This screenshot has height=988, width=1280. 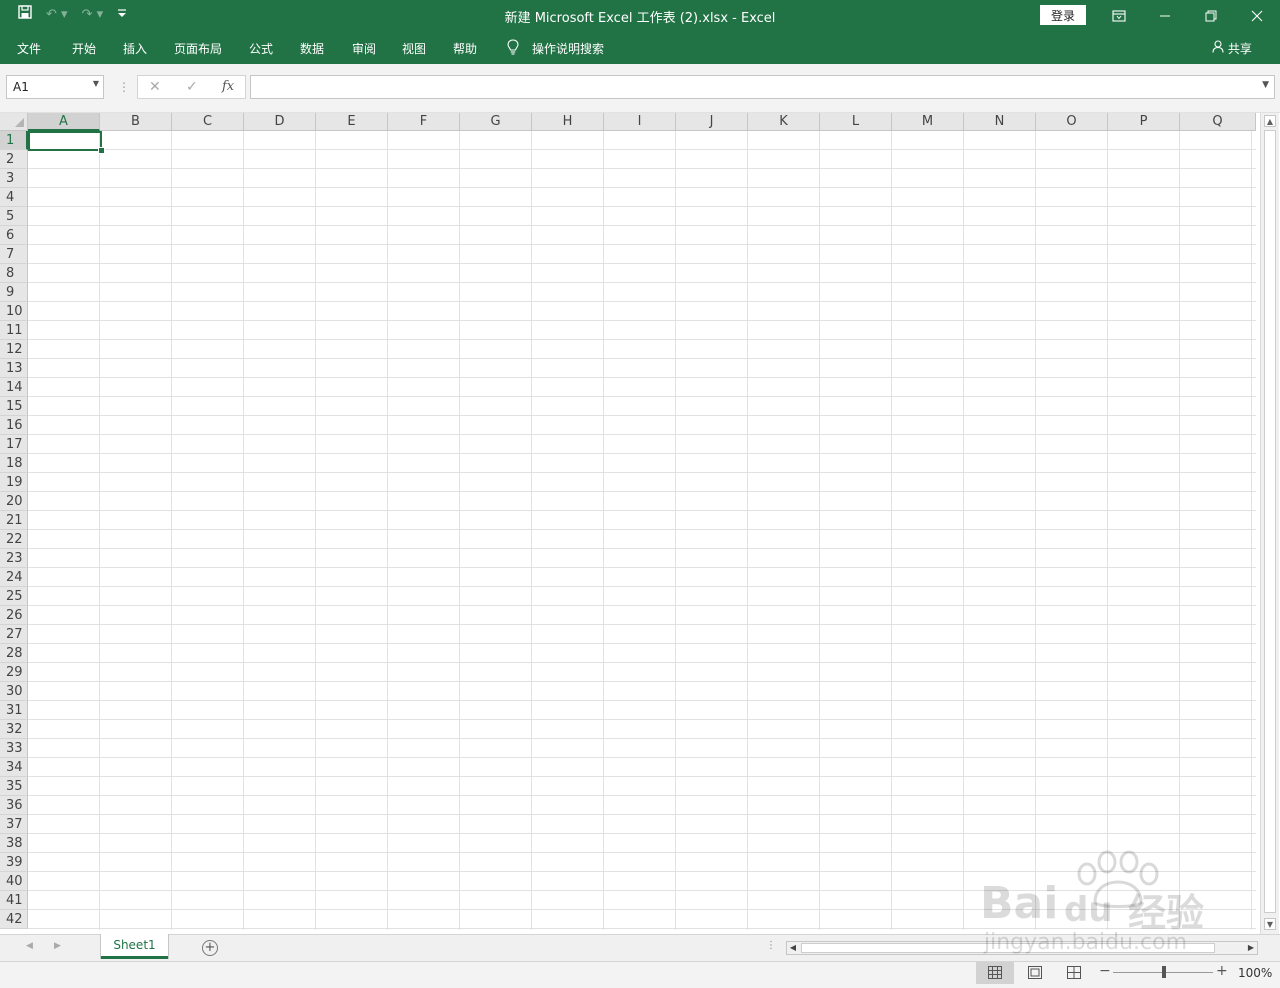 I want to click on column-header-n: N, so click(x=1000, y=122).